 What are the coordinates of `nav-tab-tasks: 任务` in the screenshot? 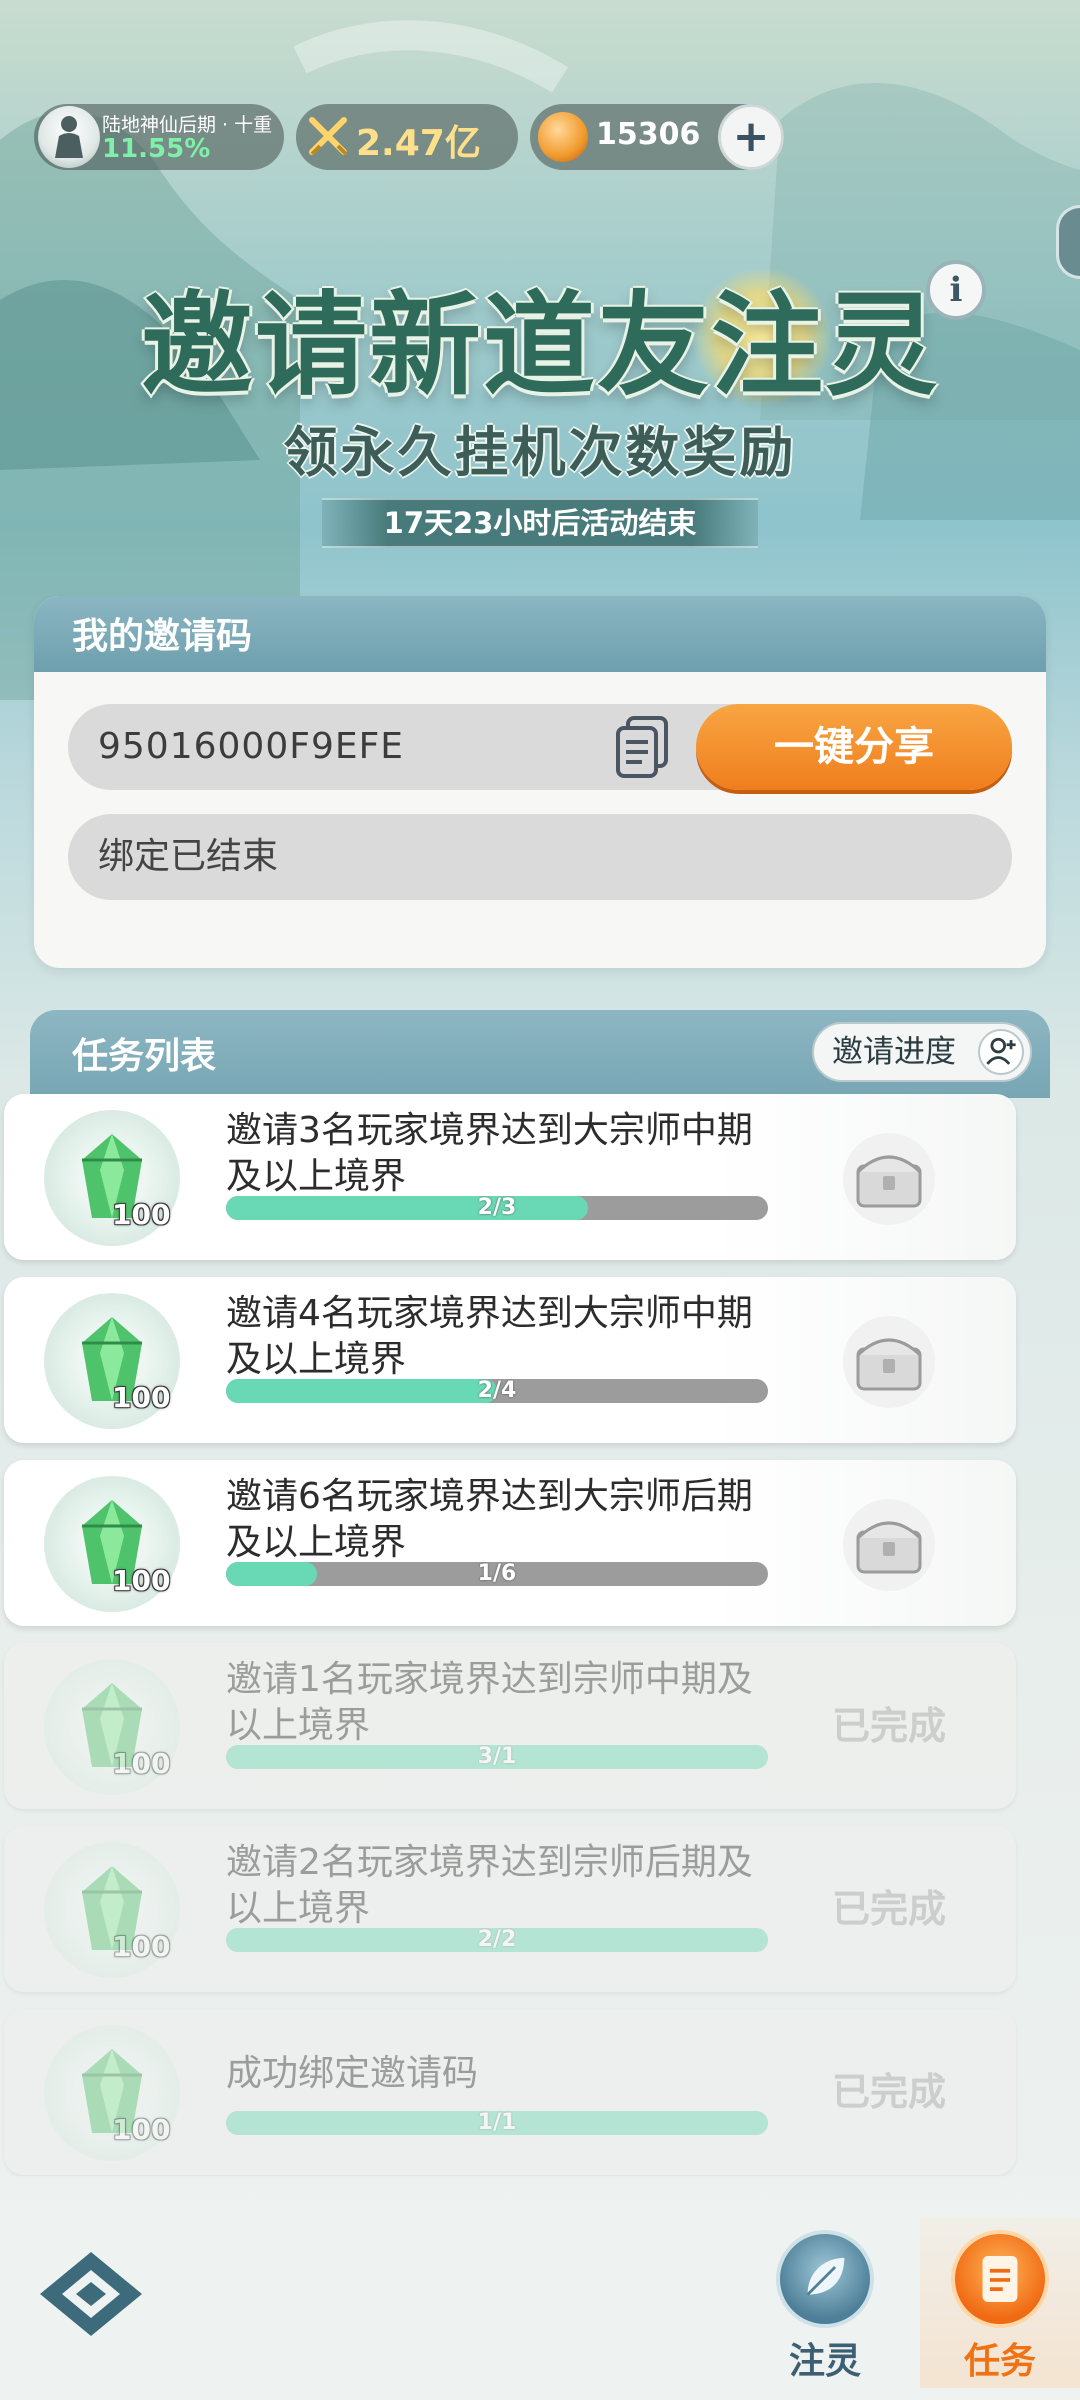 It's located at (1000, 2303).